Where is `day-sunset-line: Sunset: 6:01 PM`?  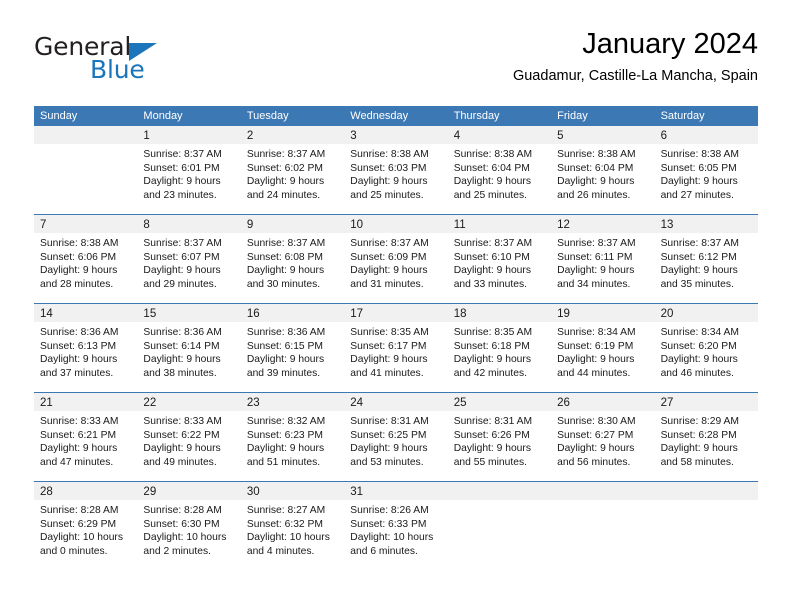 day-sunset-line: Sunset: 6:01 PM is located at coordinates (181, 168).